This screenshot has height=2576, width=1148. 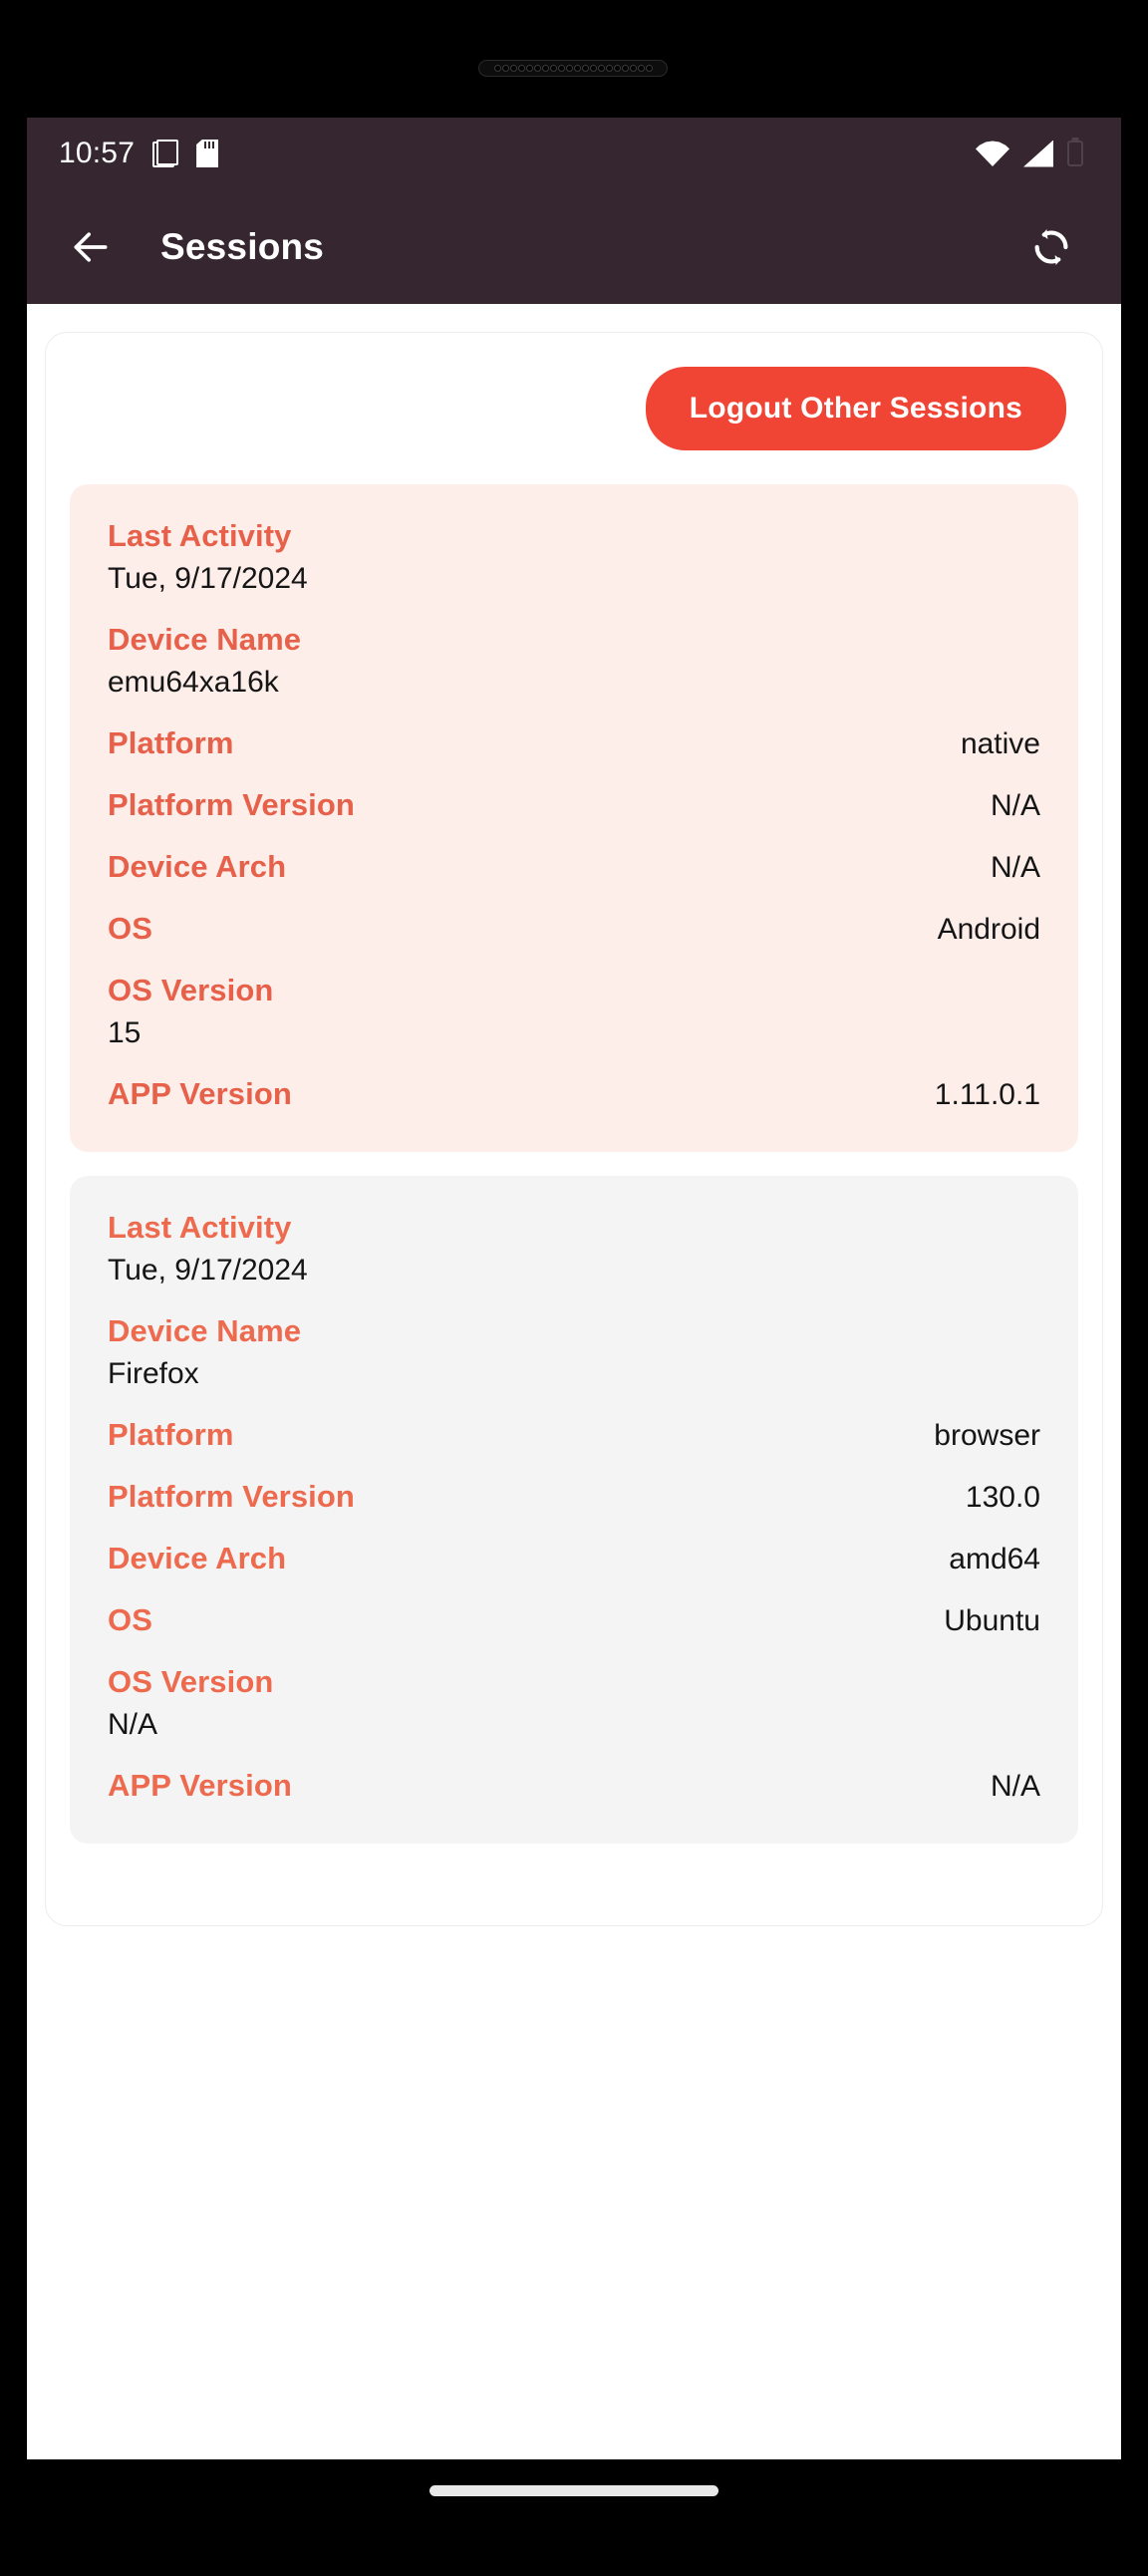 What do you see at coordinates (987, 1094) in the screenshot?
I see `field-value: 1.11.0.1` at bounding box center [987, 1094].